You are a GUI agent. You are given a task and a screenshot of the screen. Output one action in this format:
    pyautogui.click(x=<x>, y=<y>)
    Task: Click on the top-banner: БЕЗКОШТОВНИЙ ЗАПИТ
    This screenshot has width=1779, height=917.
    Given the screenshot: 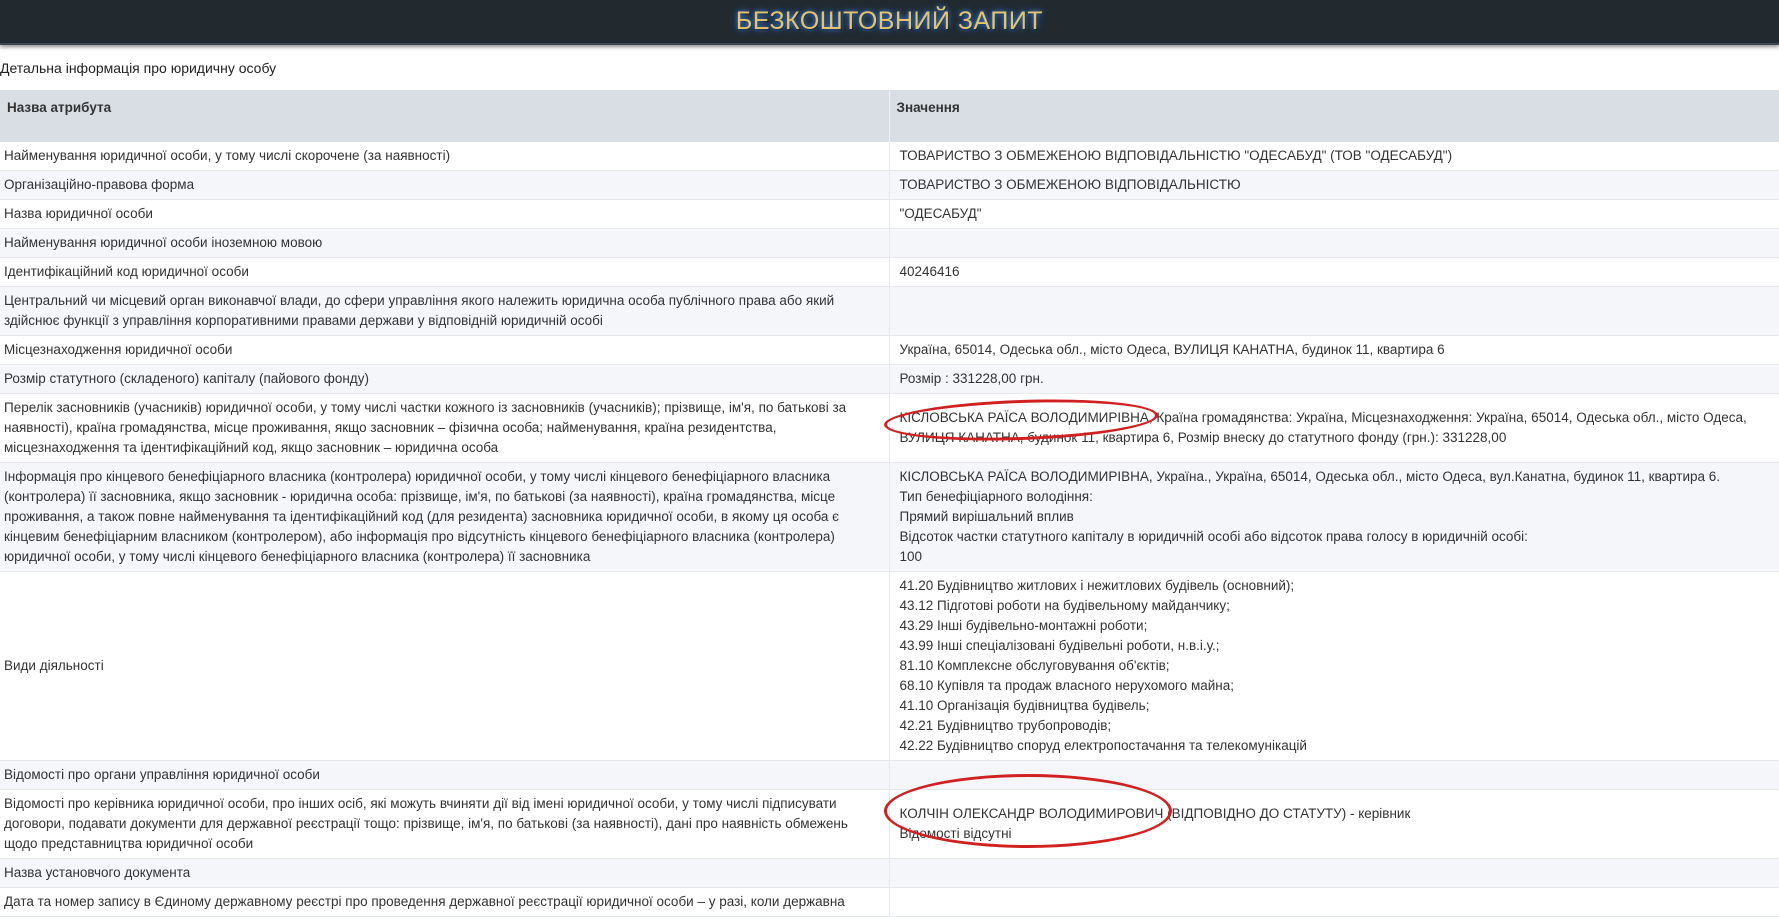 What is the action you would take?
    pyautogui.click(x=889, y=22)
    